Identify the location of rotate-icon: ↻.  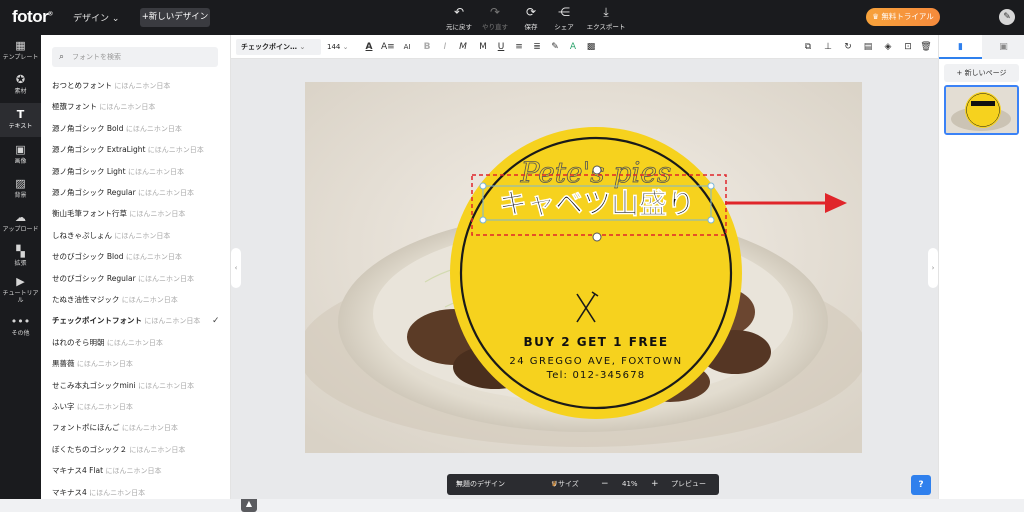
(848, 47).